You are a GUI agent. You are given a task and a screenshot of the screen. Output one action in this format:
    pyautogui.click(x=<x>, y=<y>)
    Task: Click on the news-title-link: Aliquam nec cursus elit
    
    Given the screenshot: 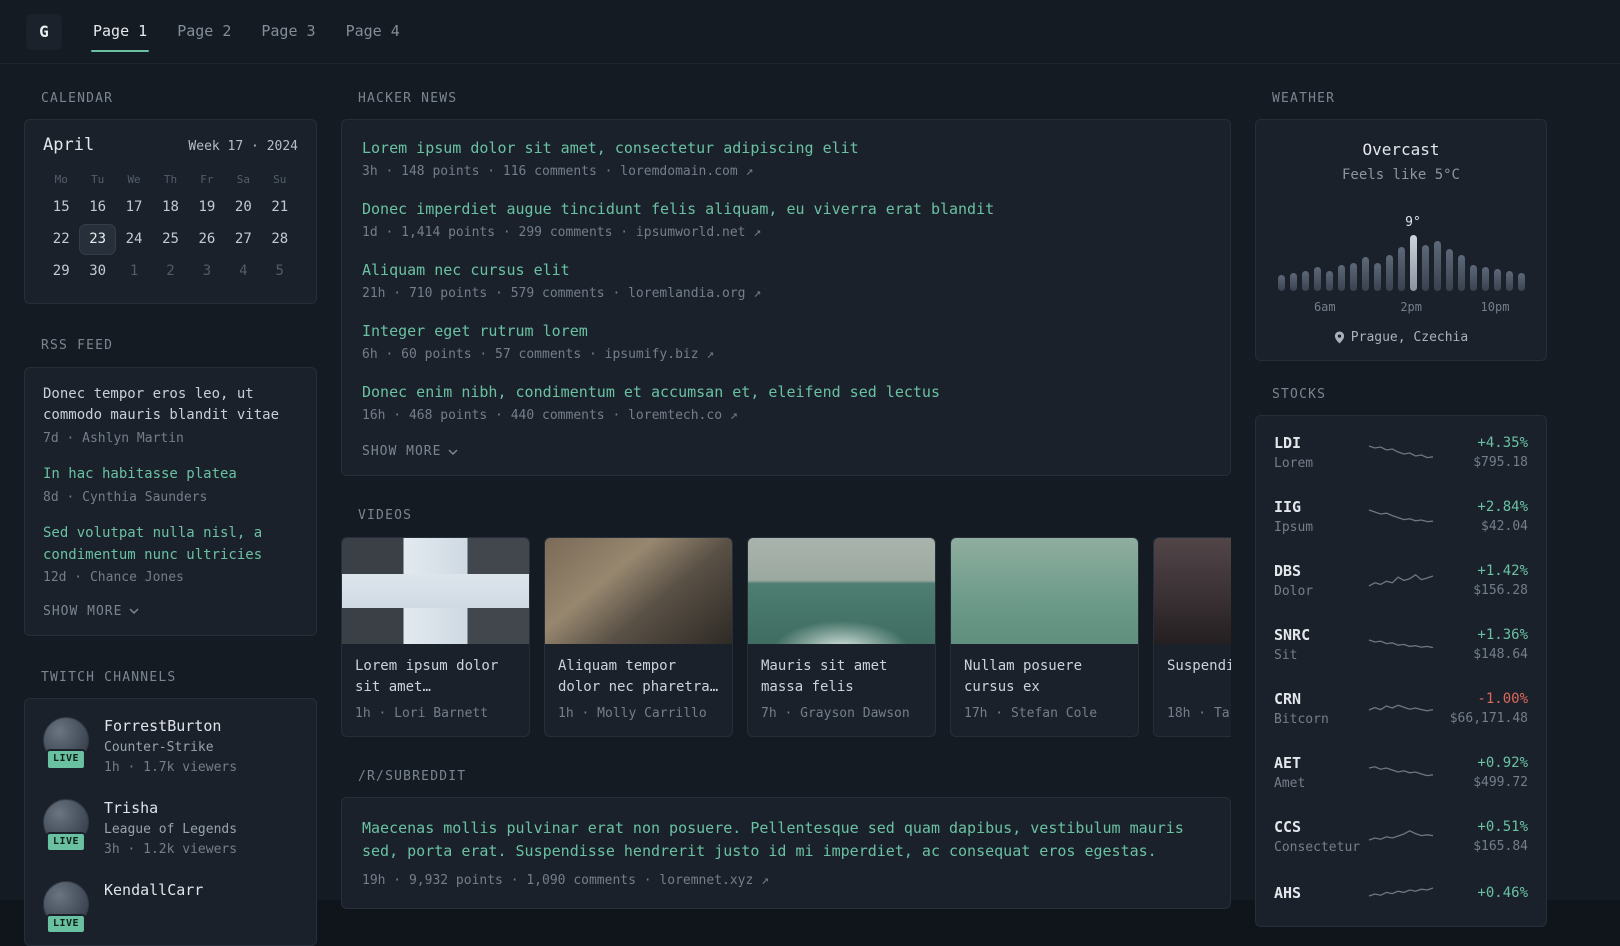 What is the action you would take?
    pyautogui.click(x=786, y=270)
    